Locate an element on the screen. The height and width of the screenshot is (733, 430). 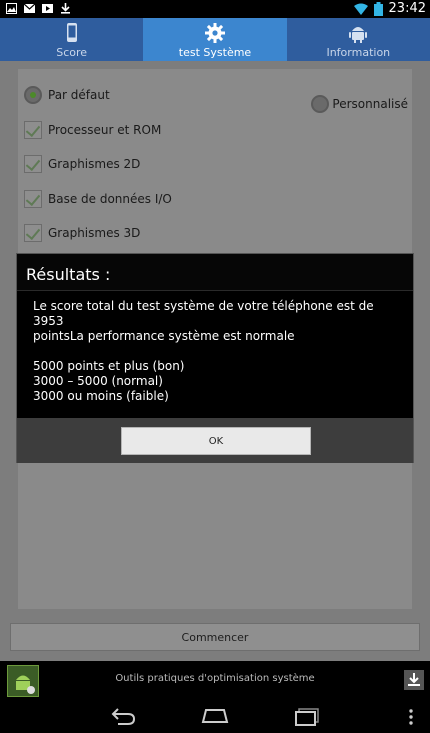
tab-test-systeme-label: test Système is located at coordinates (215, 52).